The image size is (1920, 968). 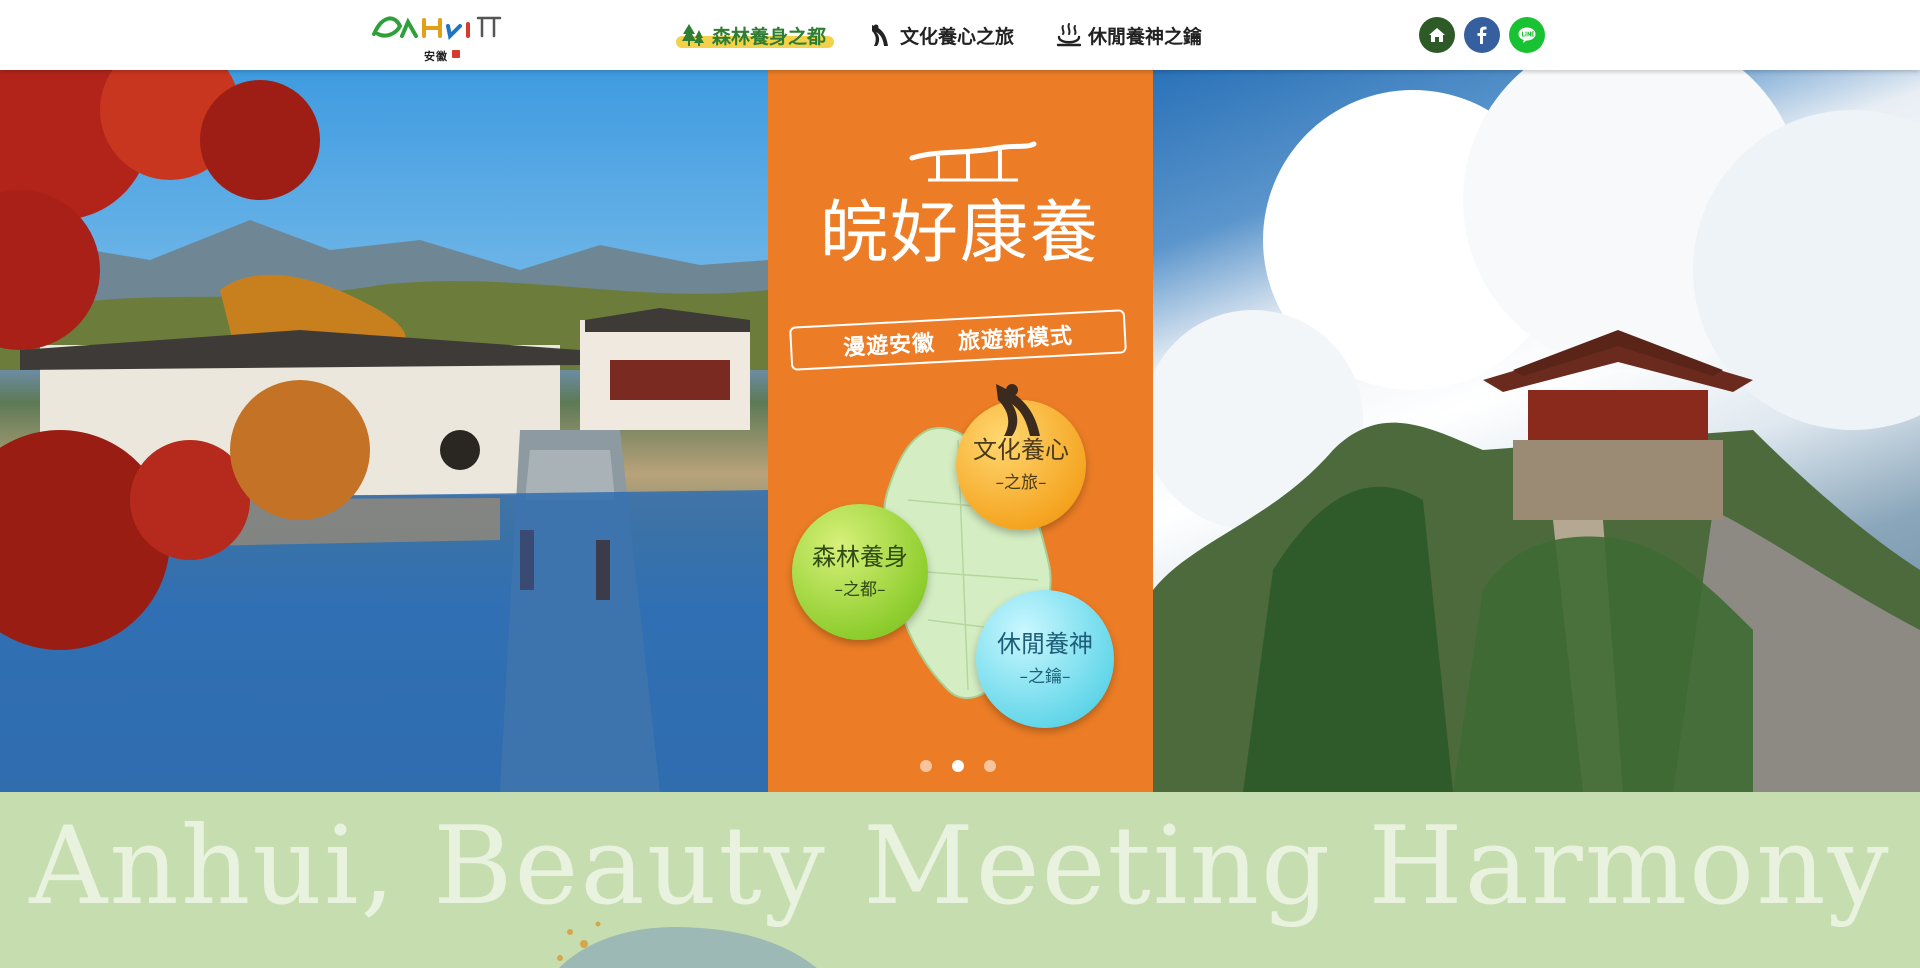 I want to click on dancer-silhouette-icon, so click(x=1018, y=410).